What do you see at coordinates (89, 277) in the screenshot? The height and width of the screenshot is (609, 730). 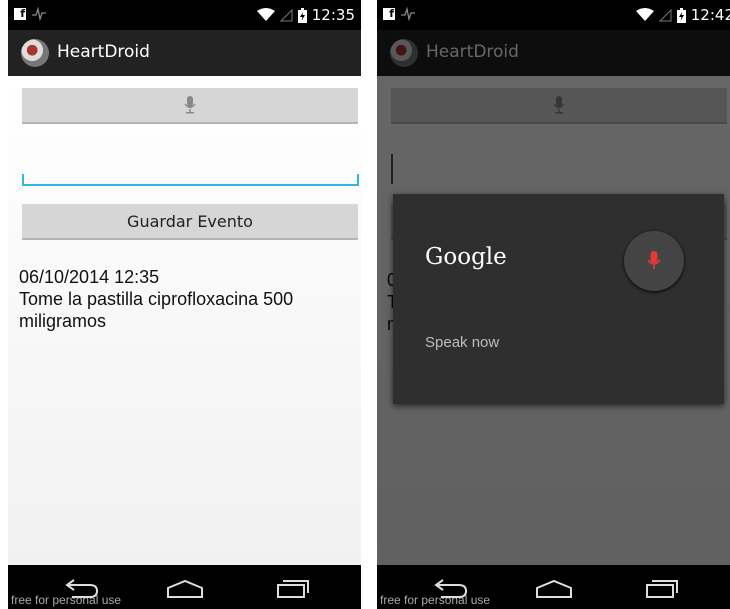 I see `event-date: 06/10/2014 12:35` at bounding box center [89, 277].